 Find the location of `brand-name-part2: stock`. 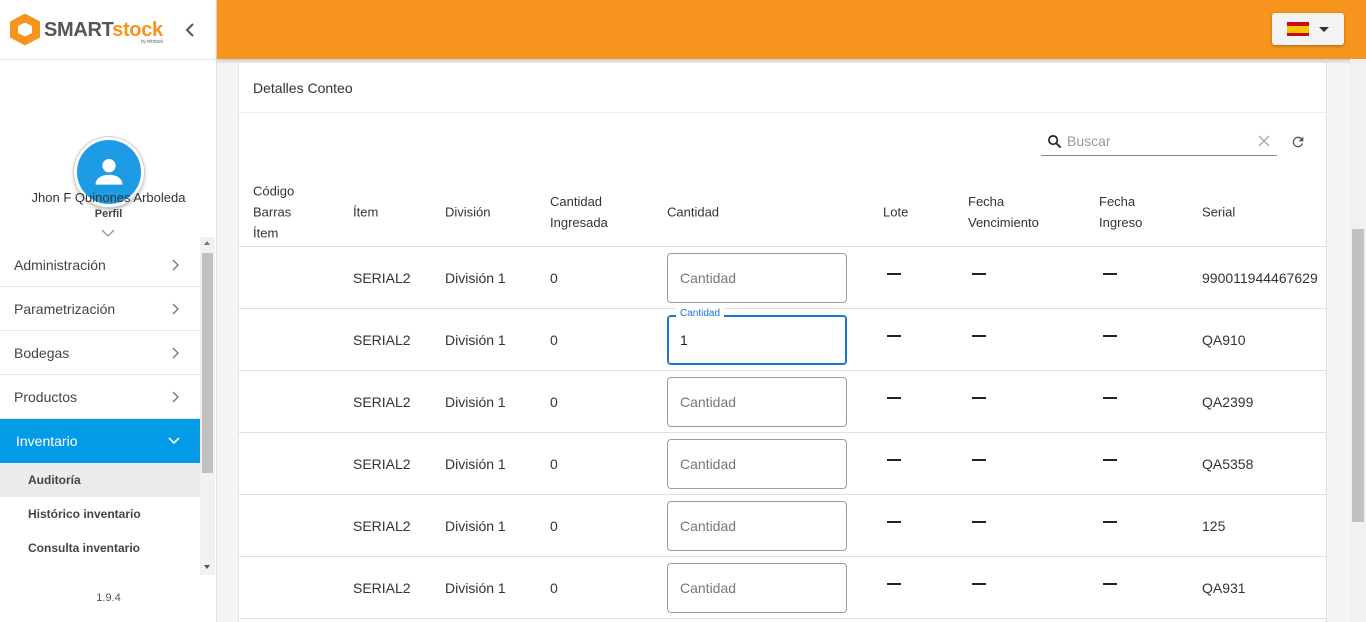

brand-name-part2: stock is located at coordinates (137, 29).